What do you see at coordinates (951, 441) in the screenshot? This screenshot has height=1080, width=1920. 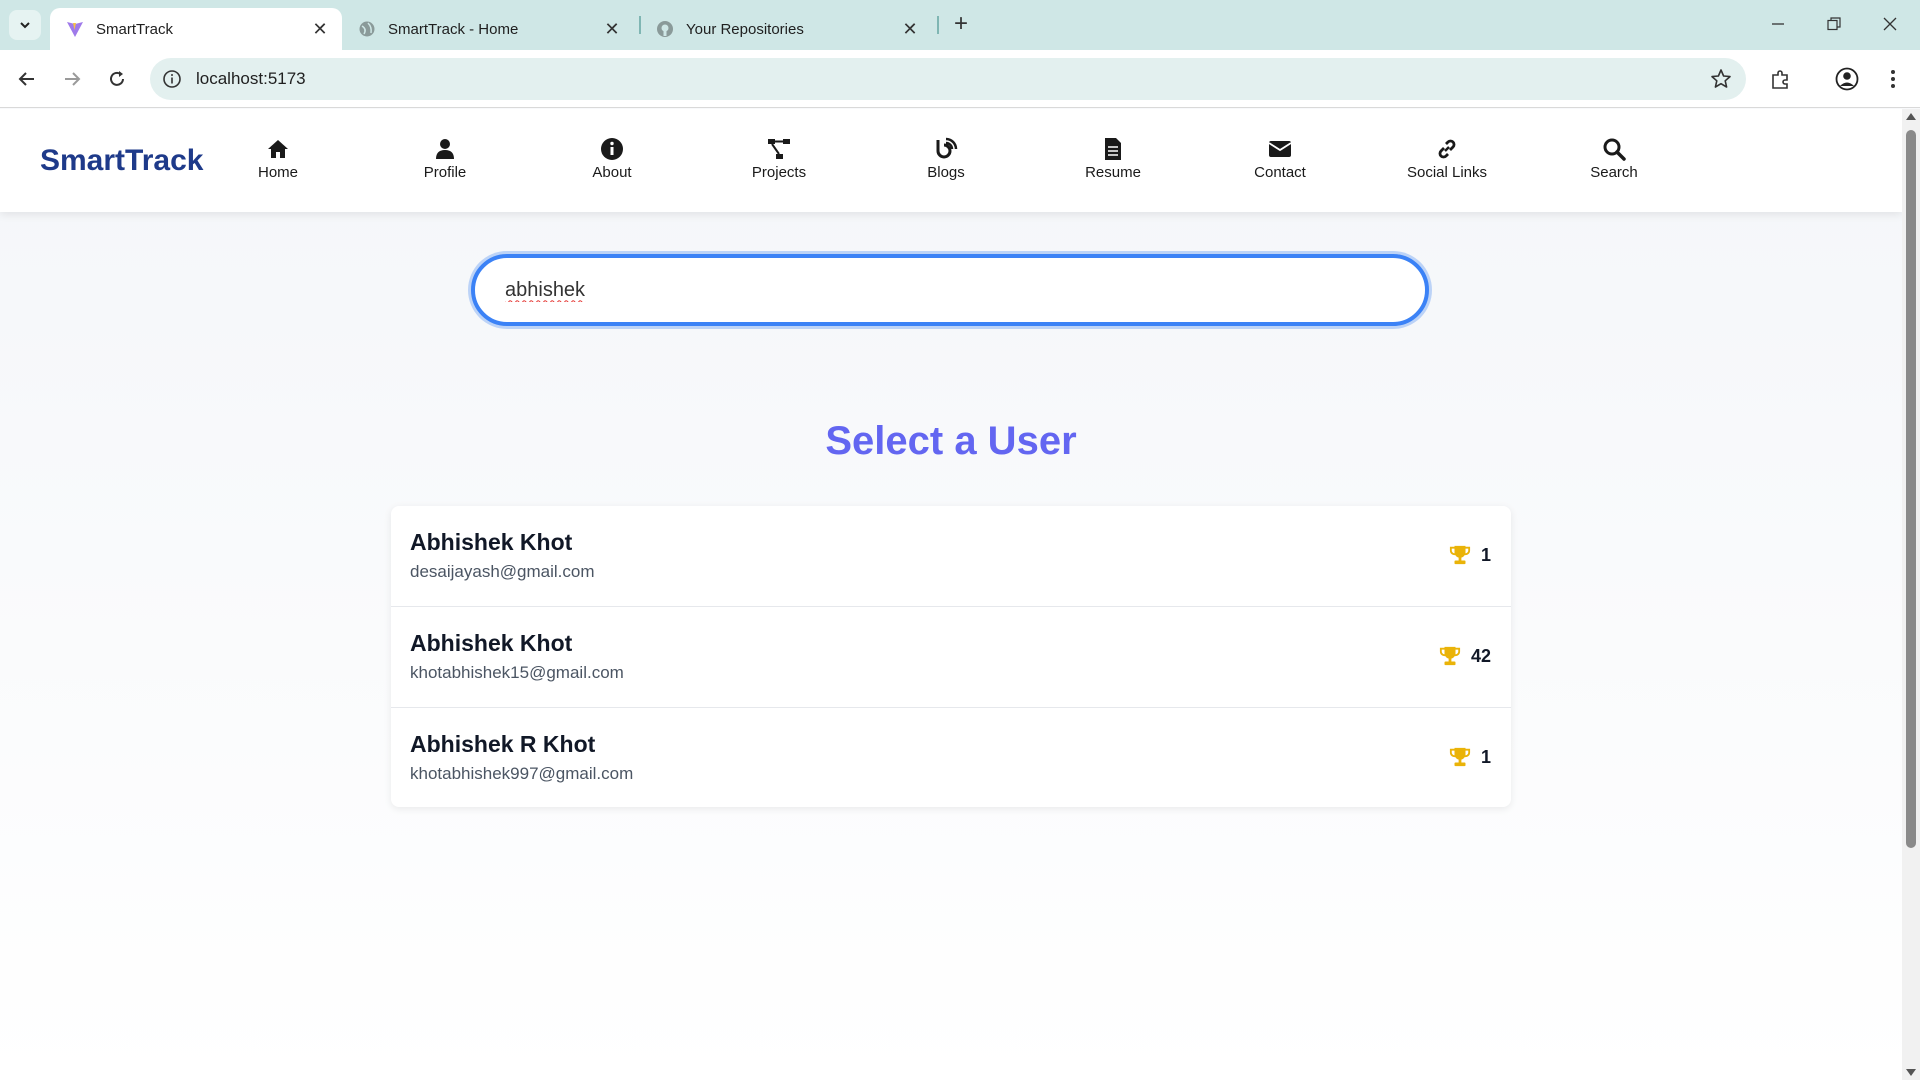 I see `page-title: Select a User` at bounding box center [951, 441].